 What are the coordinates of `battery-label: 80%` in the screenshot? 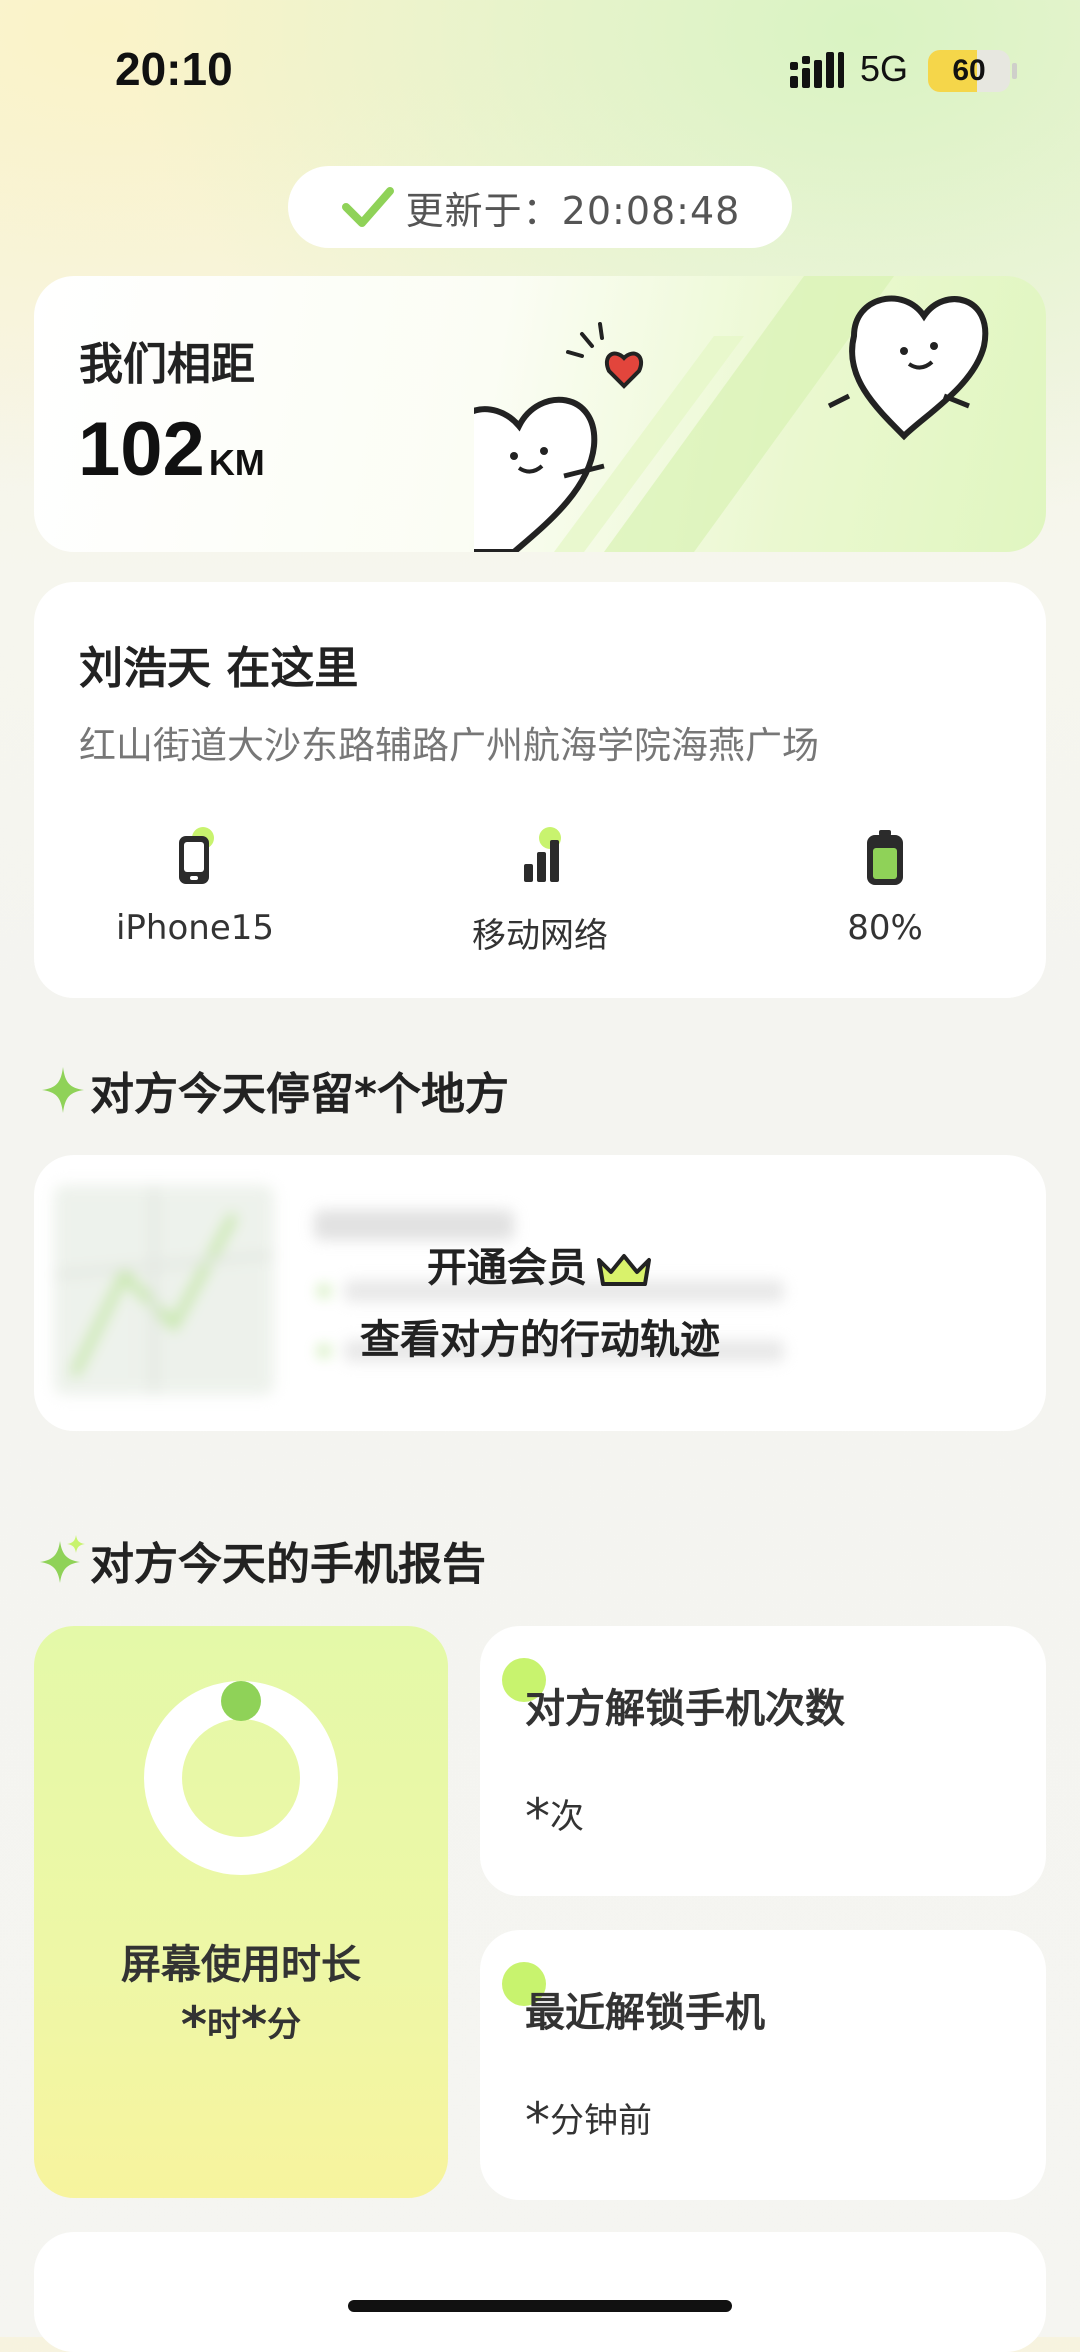 It's located at (885, 928).